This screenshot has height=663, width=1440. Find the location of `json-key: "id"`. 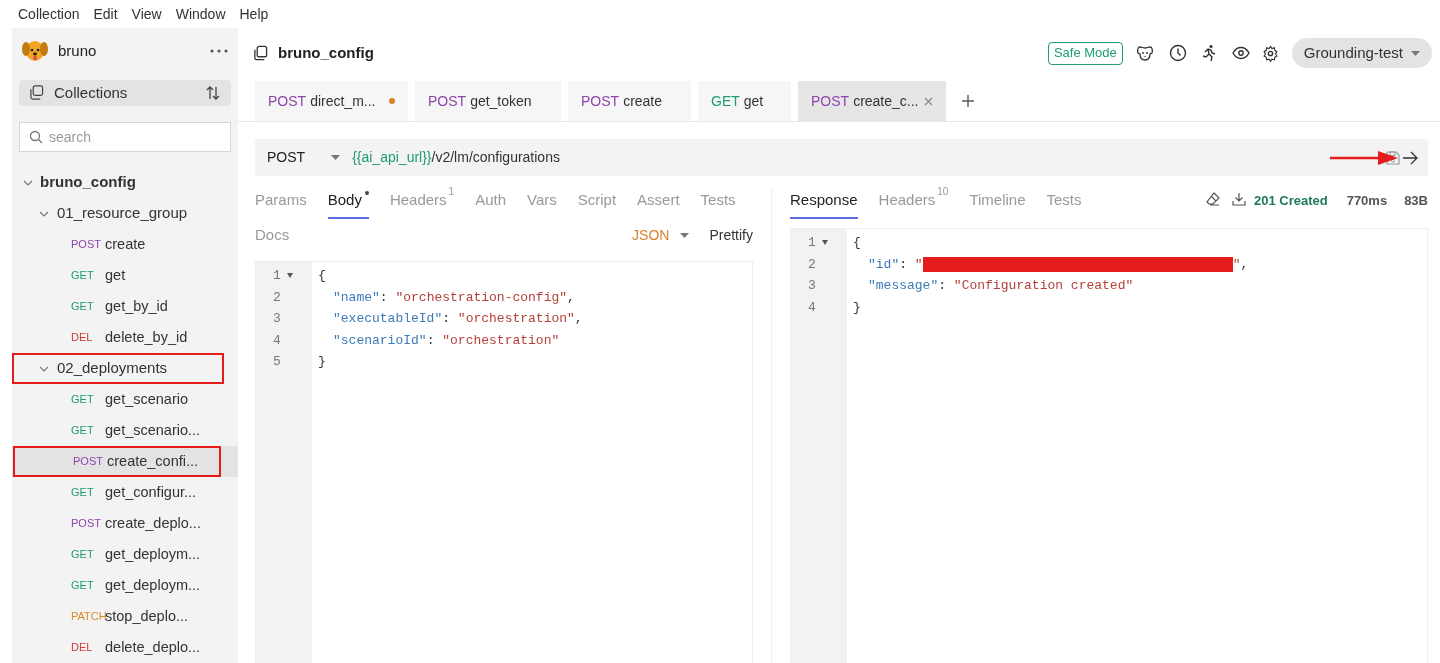

json-key: "id" is located at coordinates (884, 264).